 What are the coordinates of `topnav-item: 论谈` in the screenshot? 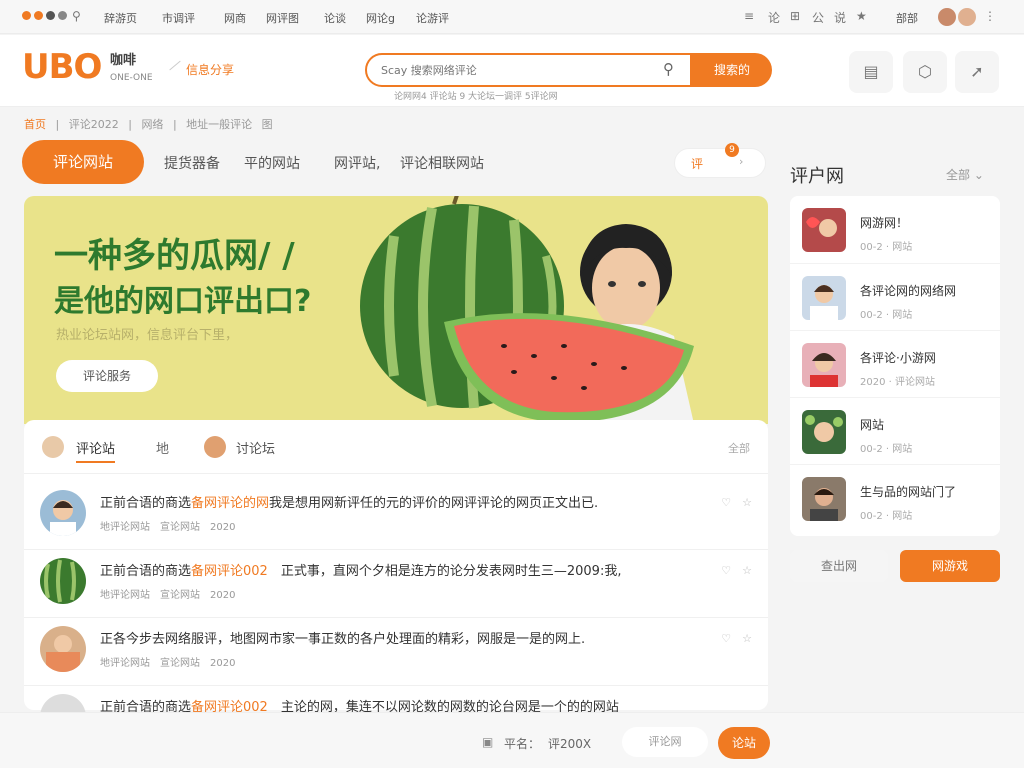 It's located at (335, 18).